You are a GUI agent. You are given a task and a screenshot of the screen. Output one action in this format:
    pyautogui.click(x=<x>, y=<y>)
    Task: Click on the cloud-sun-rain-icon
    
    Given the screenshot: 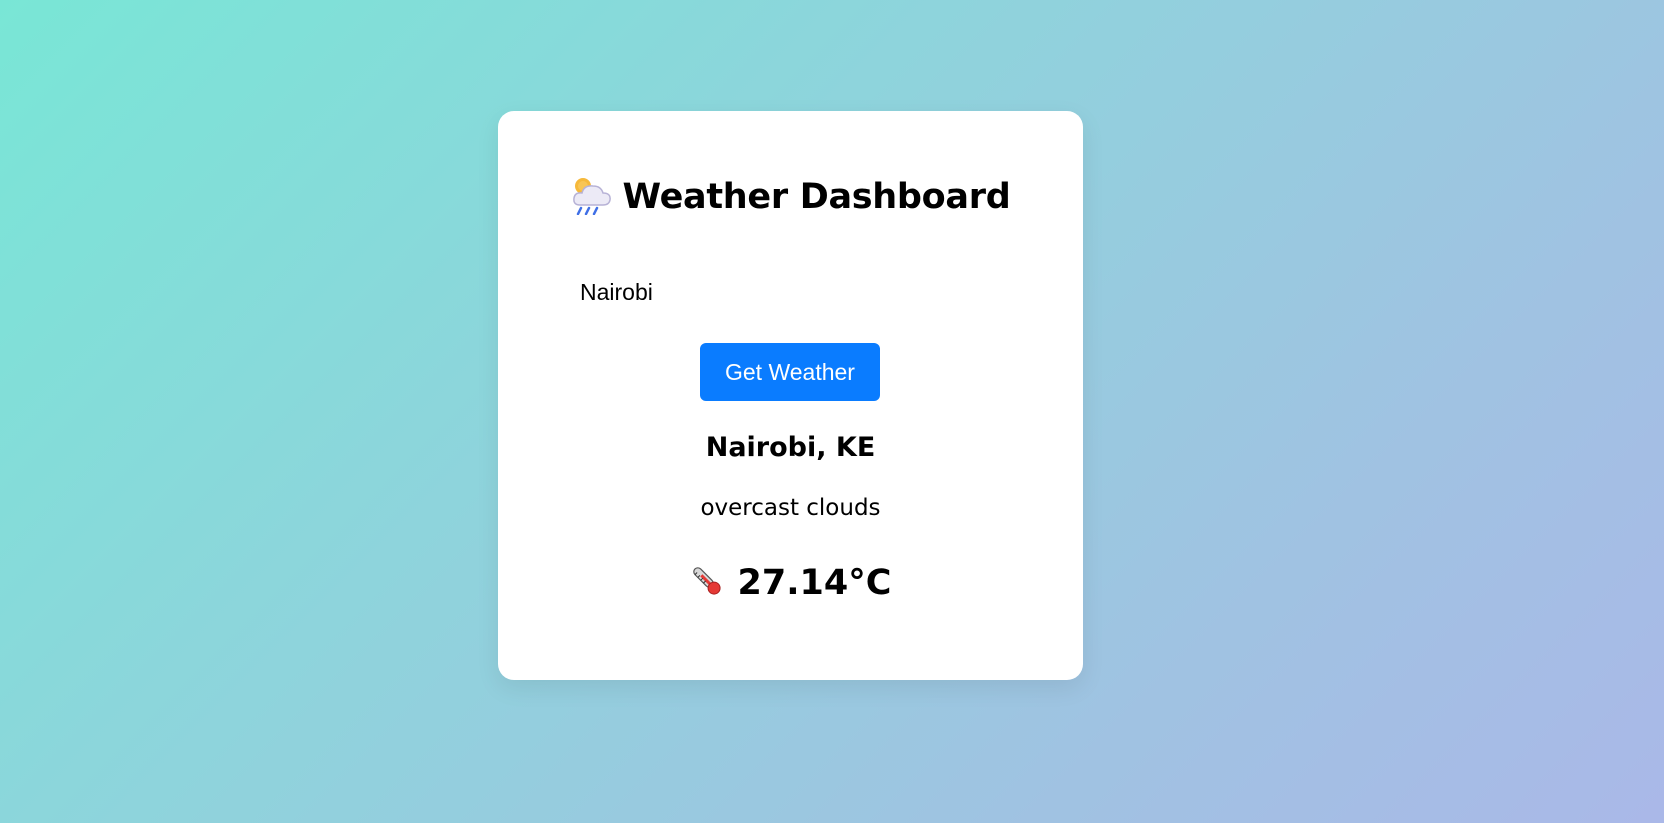 What is the action you would take?
    pyautogui.click(x=592, y=195)
    